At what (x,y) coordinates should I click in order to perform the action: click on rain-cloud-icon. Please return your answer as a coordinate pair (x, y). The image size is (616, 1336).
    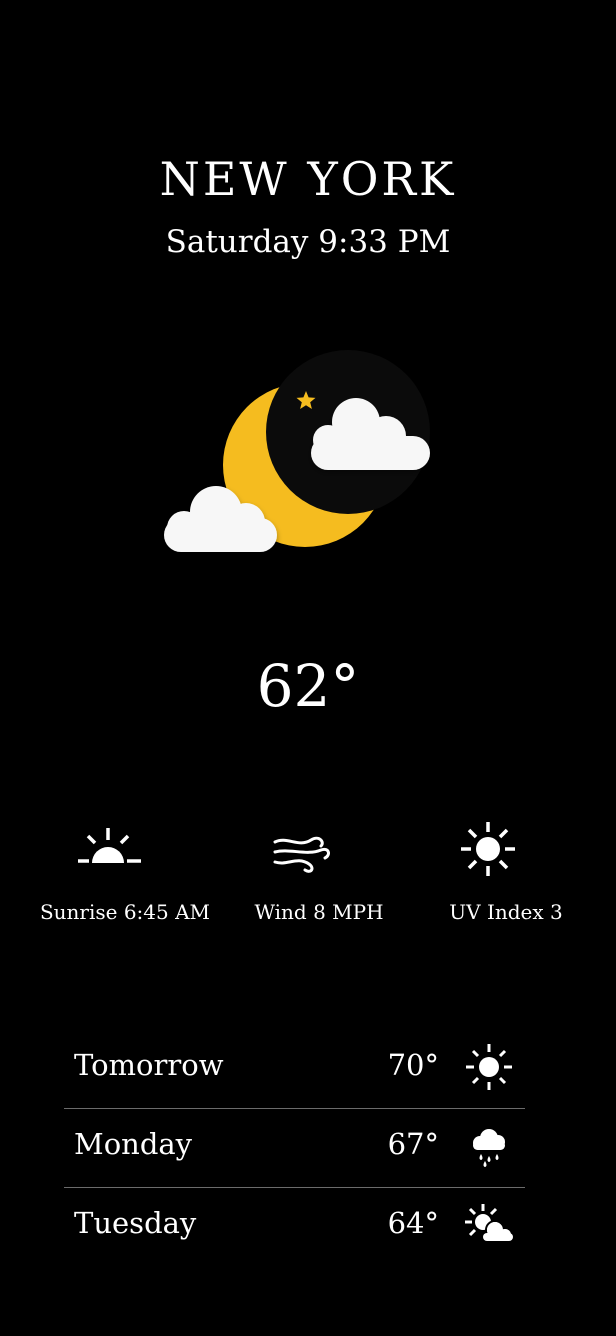
    Looking at the image, I should click on (489, 1148).